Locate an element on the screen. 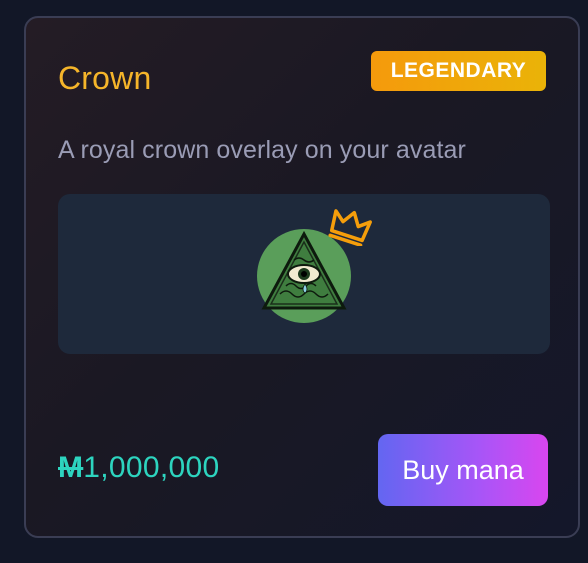 The image size is (588, 563). price-amount: 1,000,000 is located at coordinates (151, 467).